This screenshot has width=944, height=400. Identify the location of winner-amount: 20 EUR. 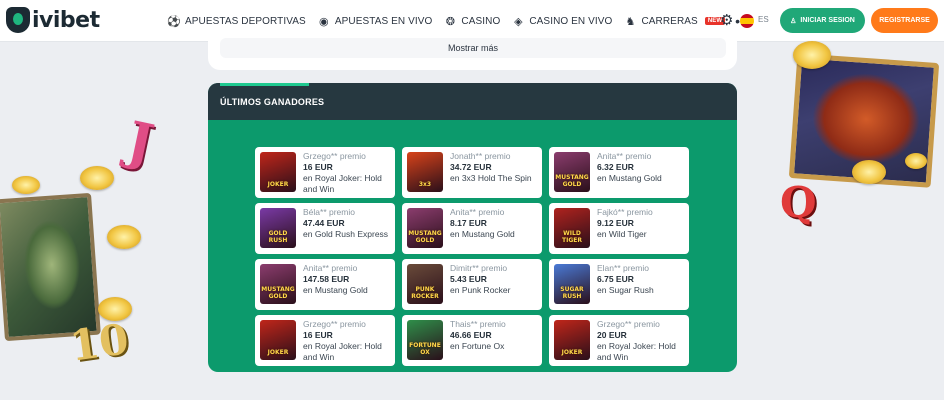
(612, 335).